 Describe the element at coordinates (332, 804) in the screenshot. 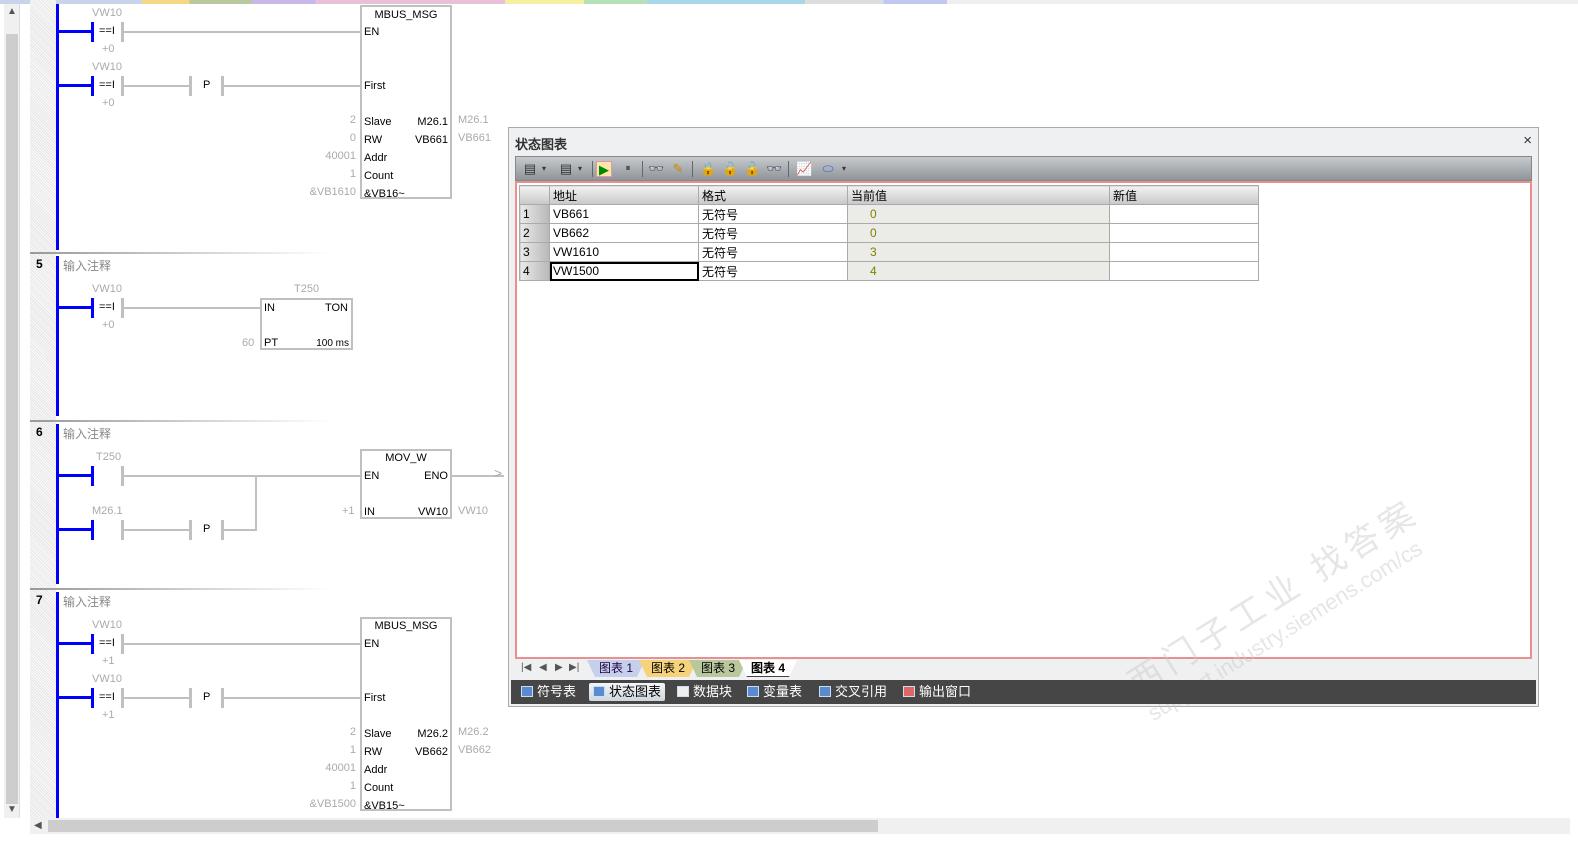

I see `dataptr-value: &VB1500` at that location.